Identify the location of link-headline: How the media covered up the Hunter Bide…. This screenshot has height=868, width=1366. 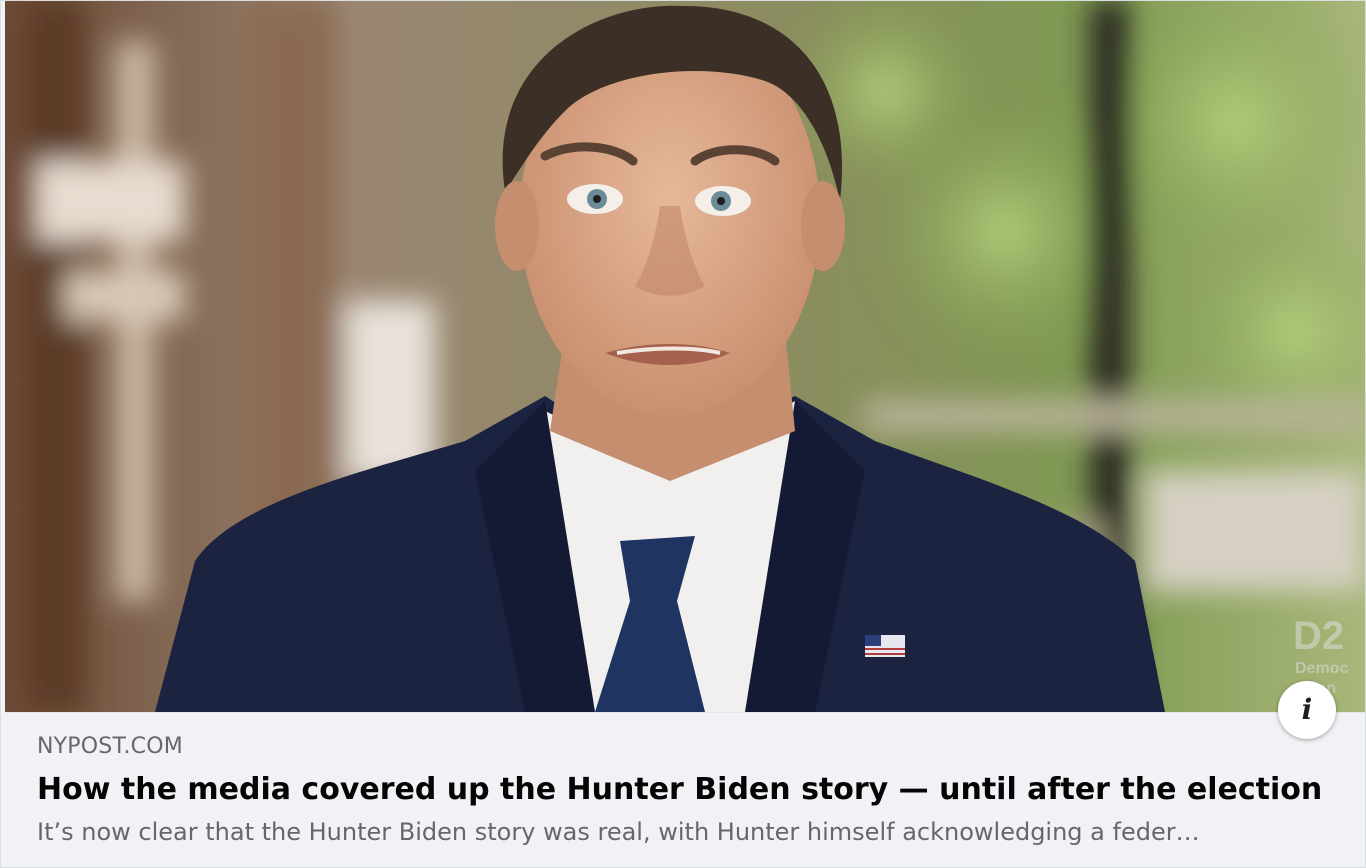
(682, 789).